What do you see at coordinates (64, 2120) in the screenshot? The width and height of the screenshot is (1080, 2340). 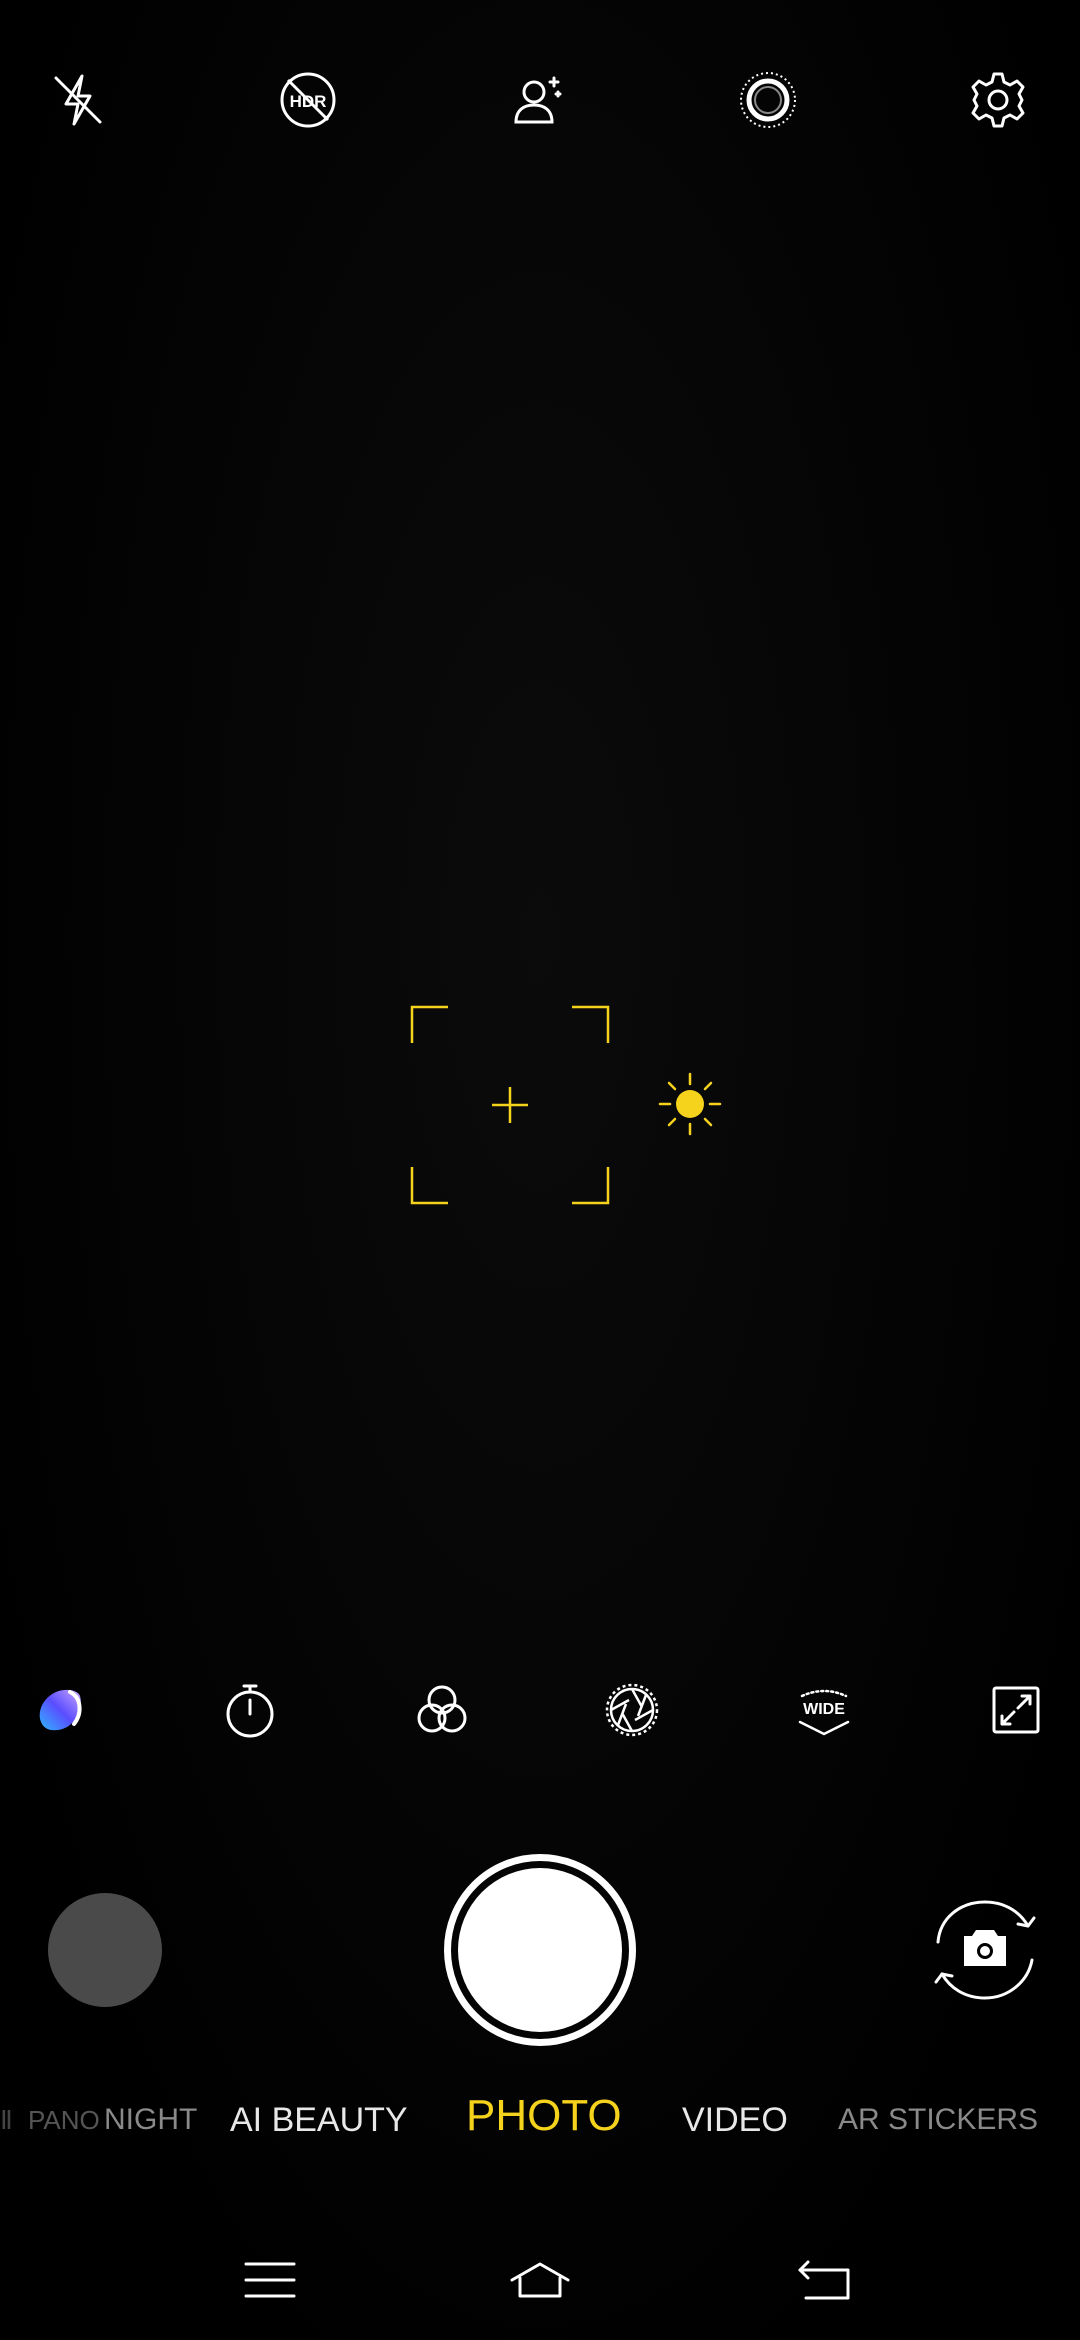 I see `mode-pano: PANO` at bounding box center [64, 2120].